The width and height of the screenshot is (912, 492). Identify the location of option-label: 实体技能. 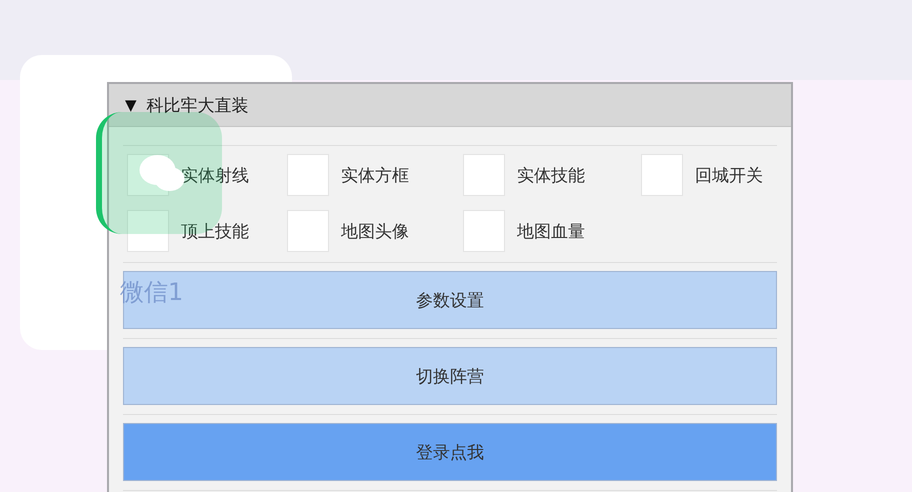
(551, 175).